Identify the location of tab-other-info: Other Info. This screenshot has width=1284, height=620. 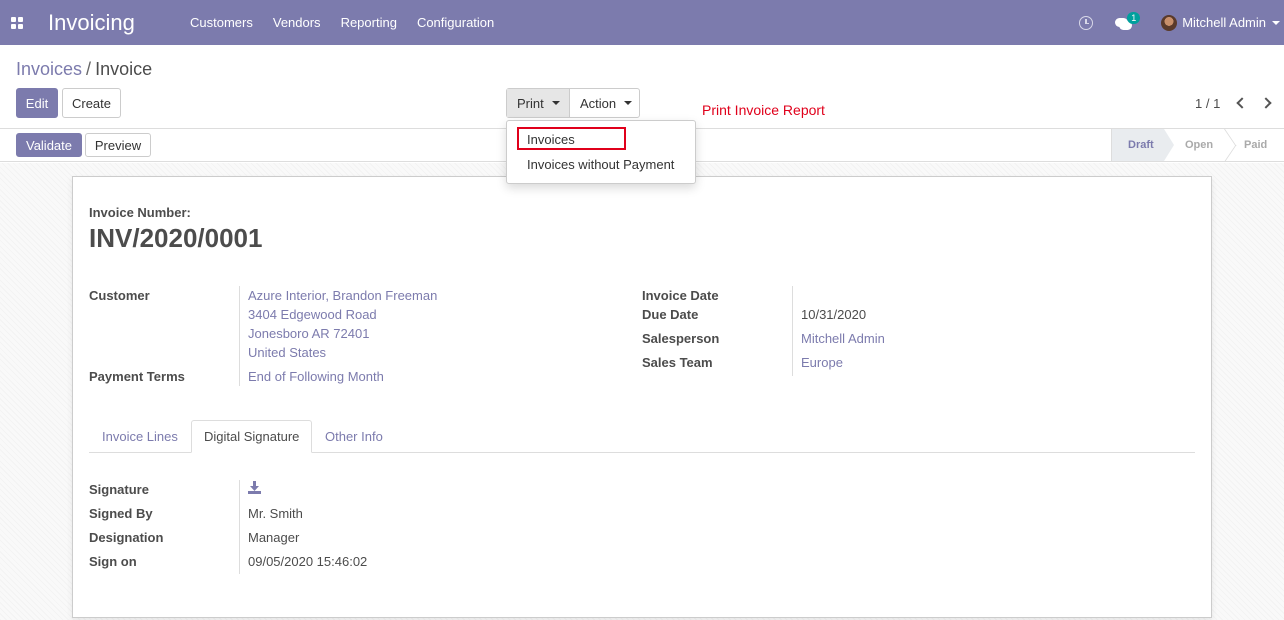
(354, 436).